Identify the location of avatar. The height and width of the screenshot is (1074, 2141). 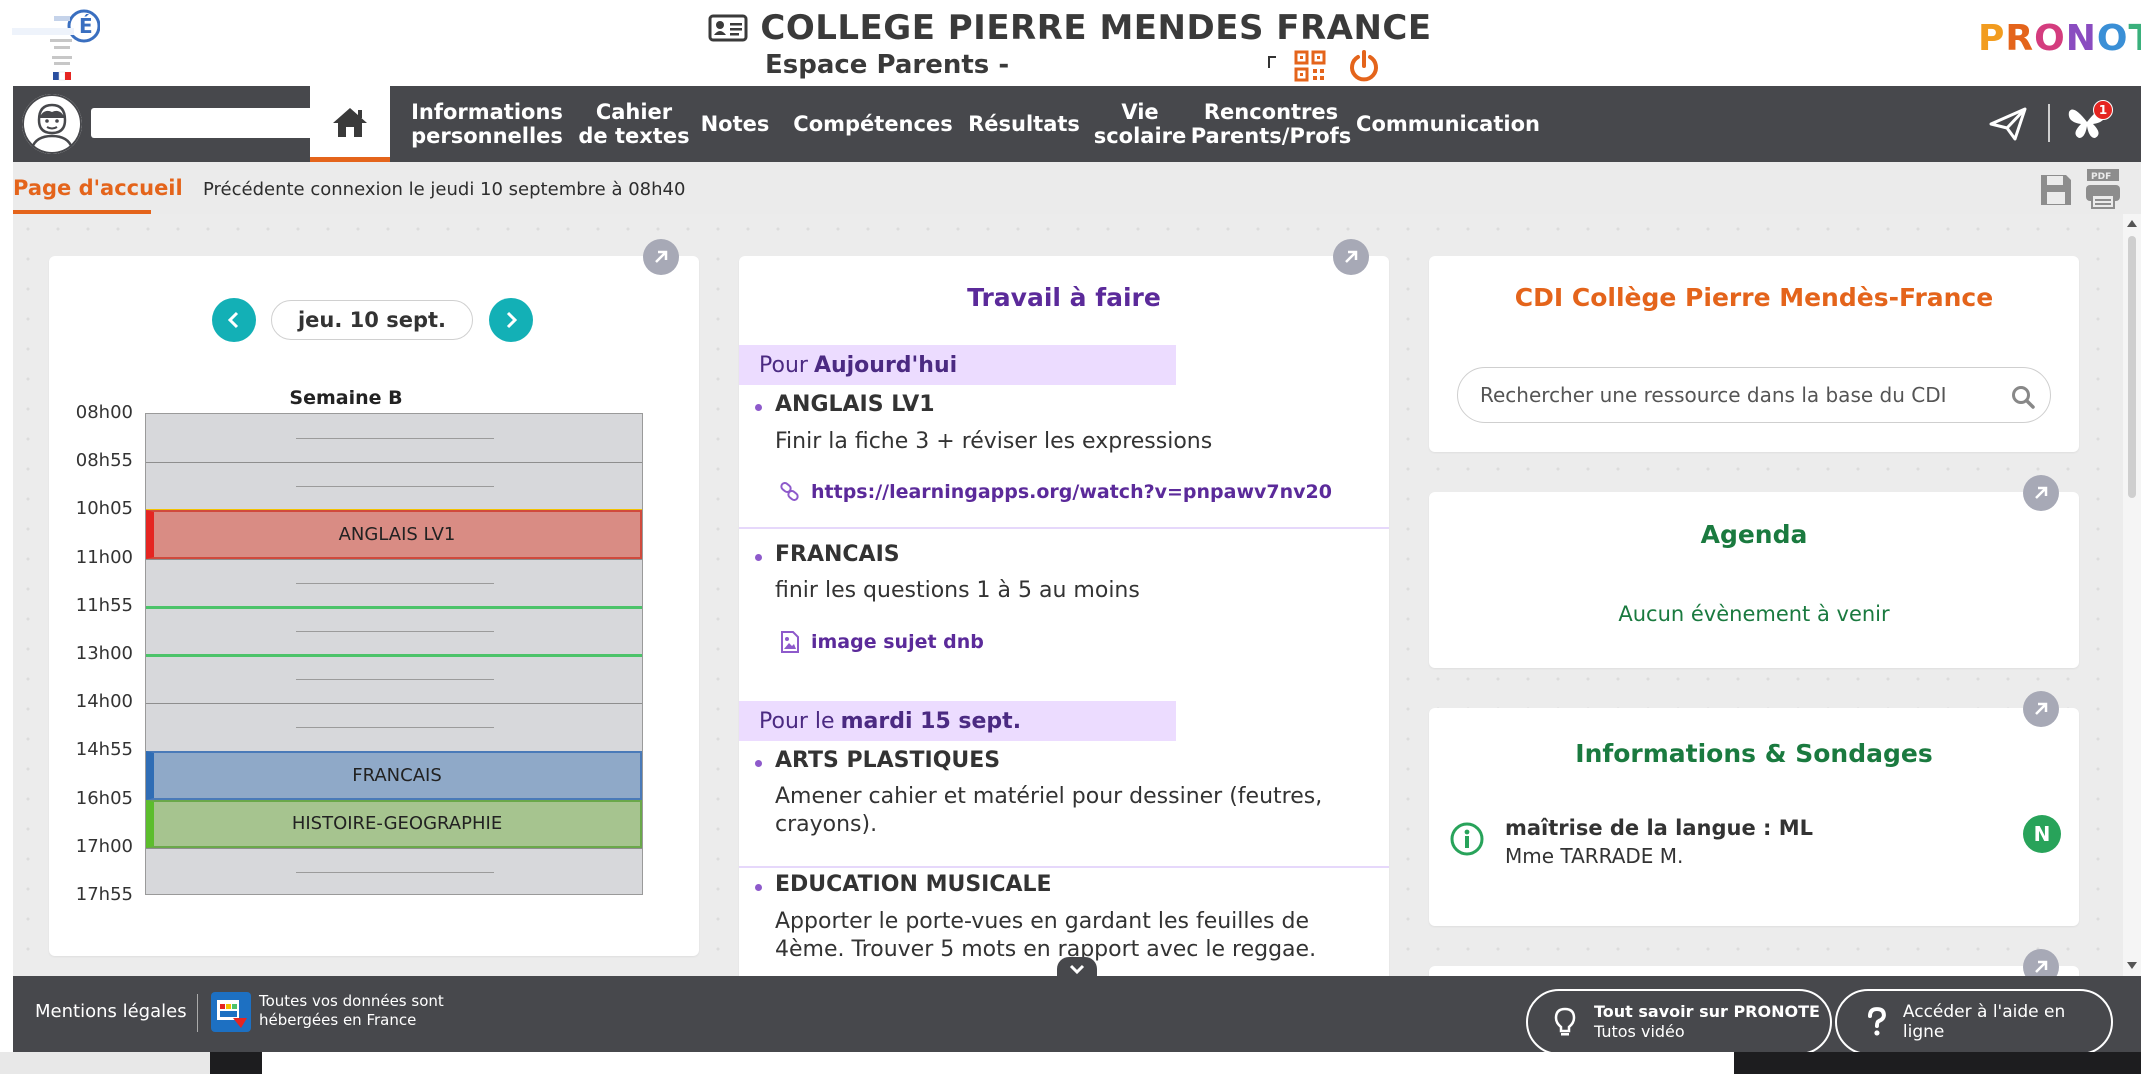
(52, 124).